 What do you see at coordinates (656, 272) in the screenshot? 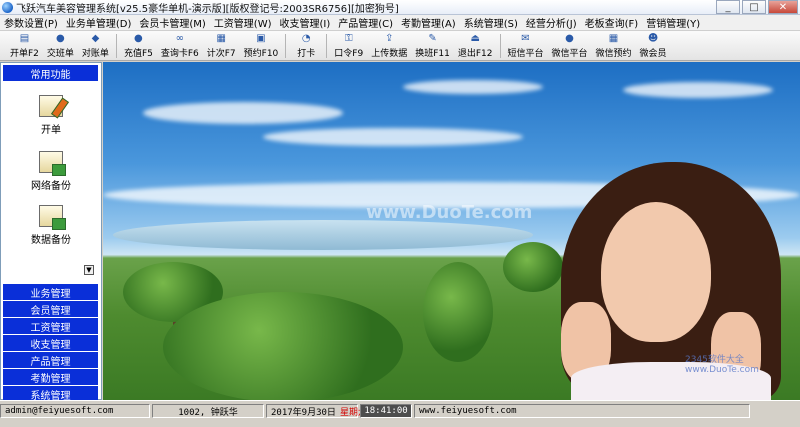
I see `face` at bounding box center [656, 272].